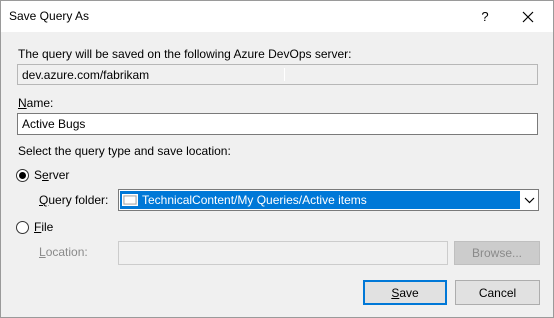 The height and width of the screenshot is (318, 554). What do you see at coordinates (63, 252) in the screenshot?
I see `location-label: Location:` at bounding box center [63, 252].